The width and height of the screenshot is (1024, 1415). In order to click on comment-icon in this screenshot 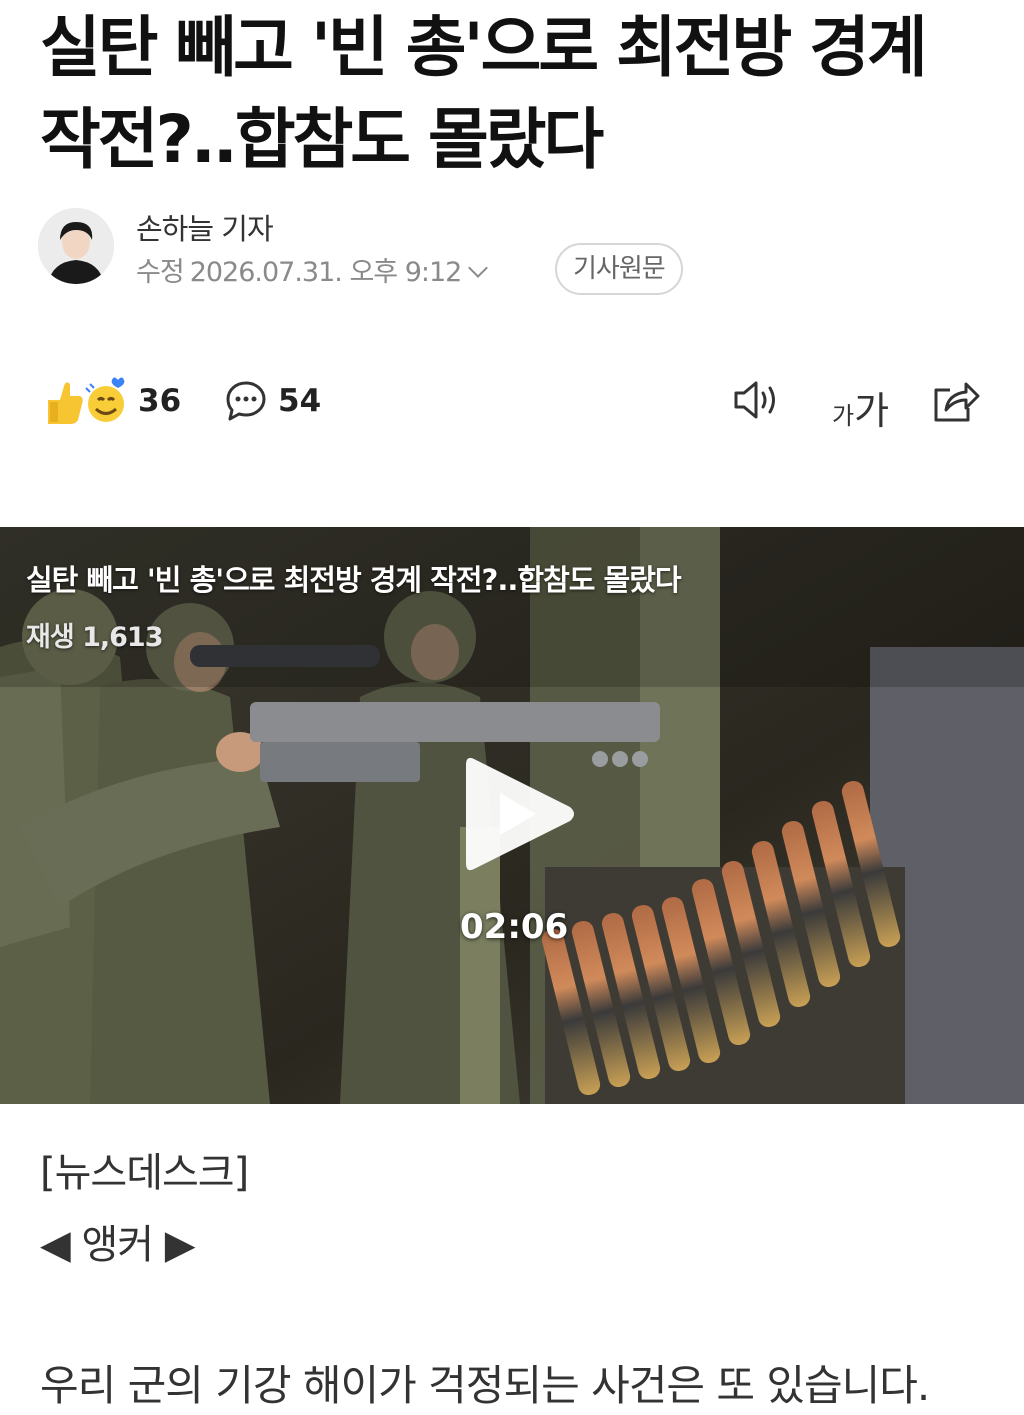, I will do `click(246, 401)`.